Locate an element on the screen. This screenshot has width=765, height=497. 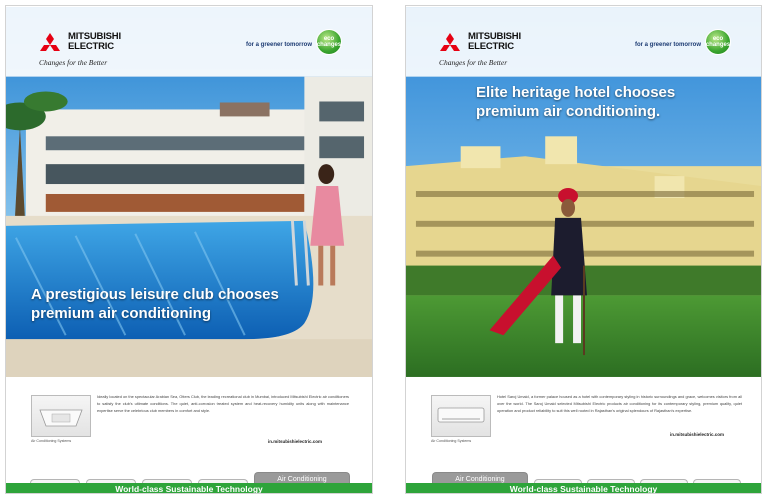
wall-split-unit-image is located at coordinates (461, 416).